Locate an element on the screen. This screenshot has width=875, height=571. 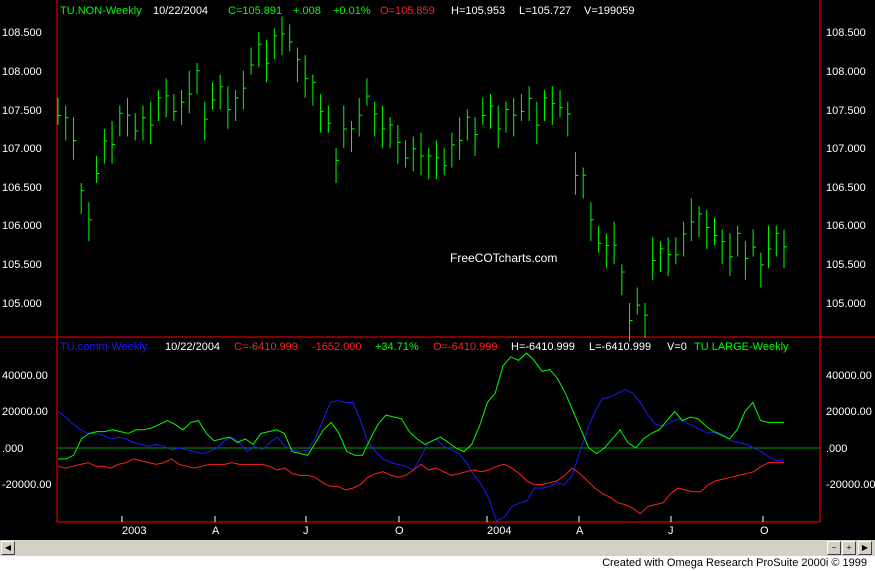
upper-close: C=105.891 is located at coordinates (255, 11).